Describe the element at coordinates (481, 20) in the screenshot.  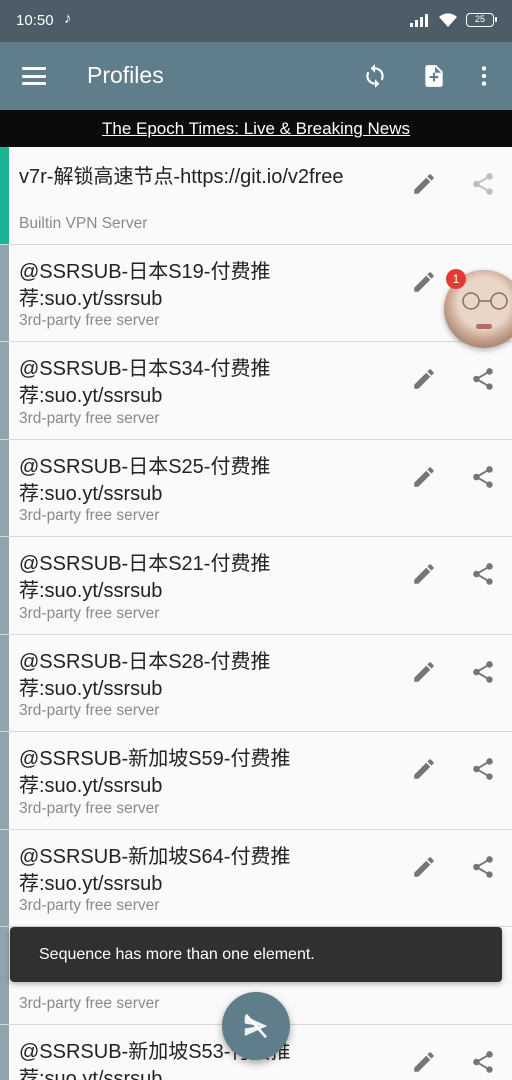
I see `battery-icon: 25` at that location.